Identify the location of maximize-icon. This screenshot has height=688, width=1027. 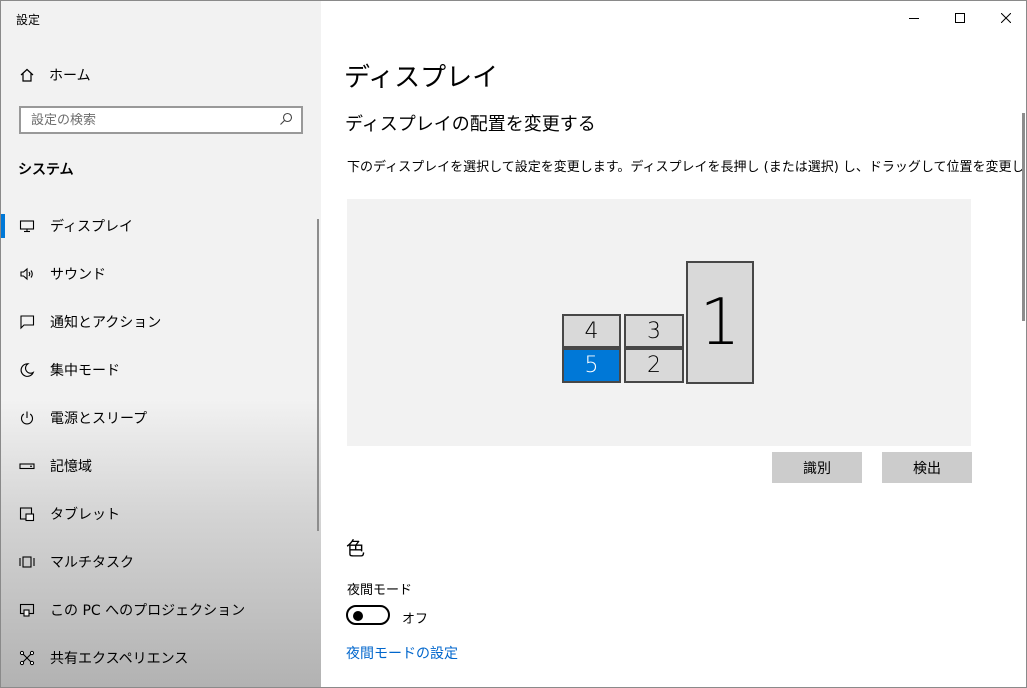
(960, 17).